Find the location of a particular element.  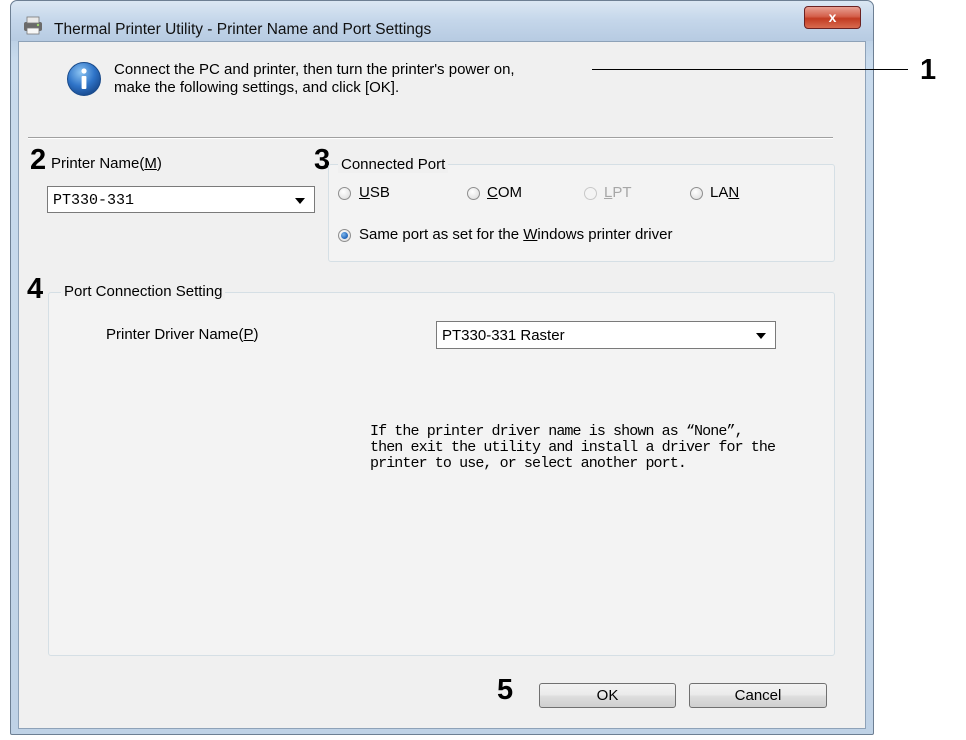

usb-label-post: SB is located at coordinates (379, 192).